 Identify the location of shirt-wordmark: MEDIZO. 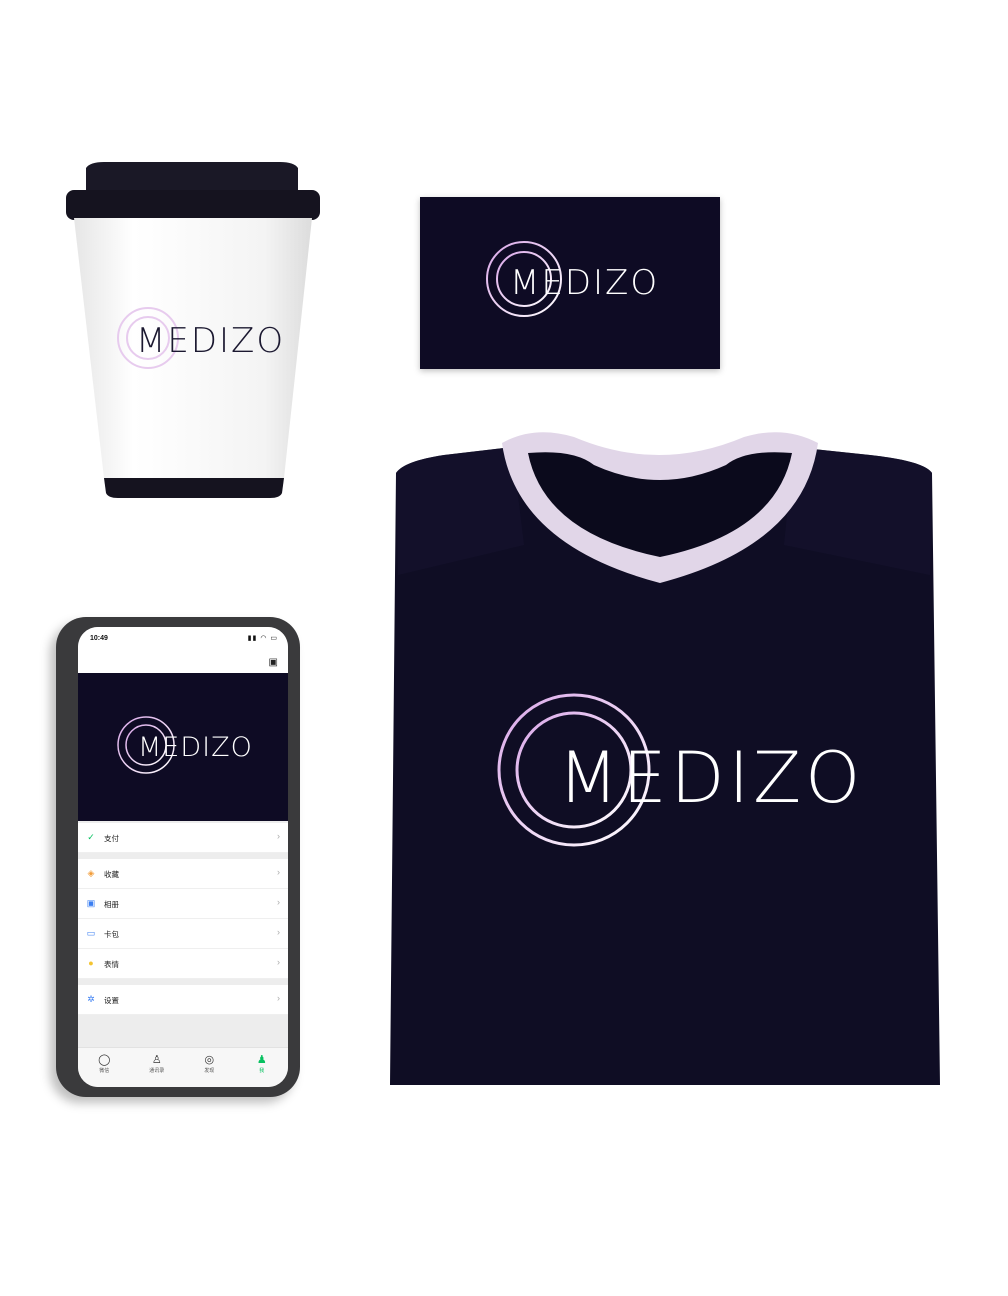
(711, 778).